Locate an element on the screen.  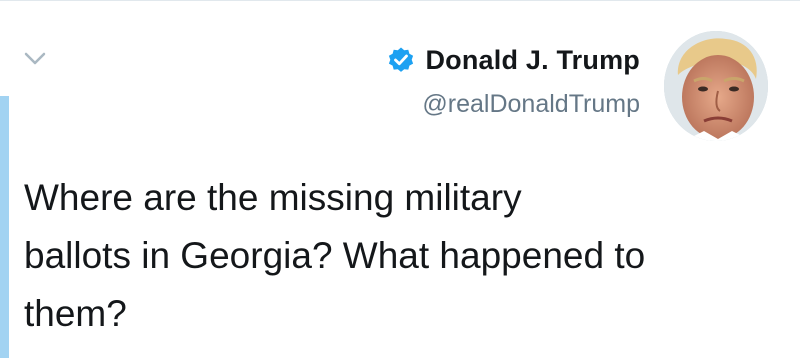
chevron-down-icon is located at coordinates (35, 58).